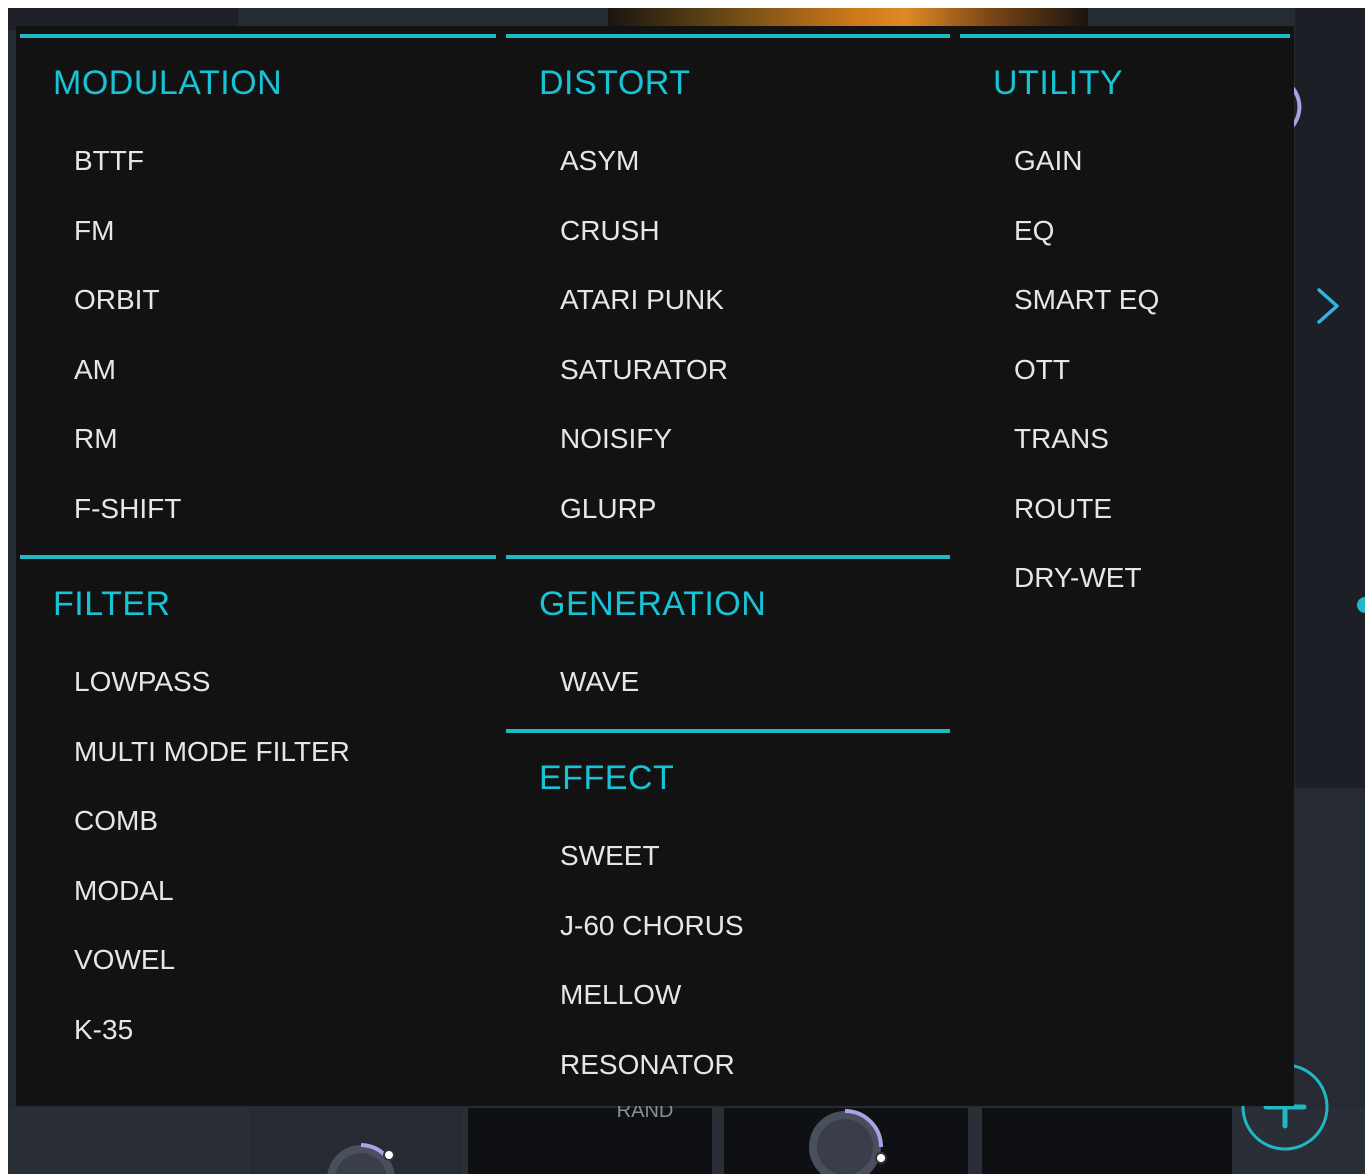 This screenshot has width=1365, height=1174. Describe the element at coordinates (728, 640) in the screenshot. I see `category-generation: GENERATION WAVE` at that location.